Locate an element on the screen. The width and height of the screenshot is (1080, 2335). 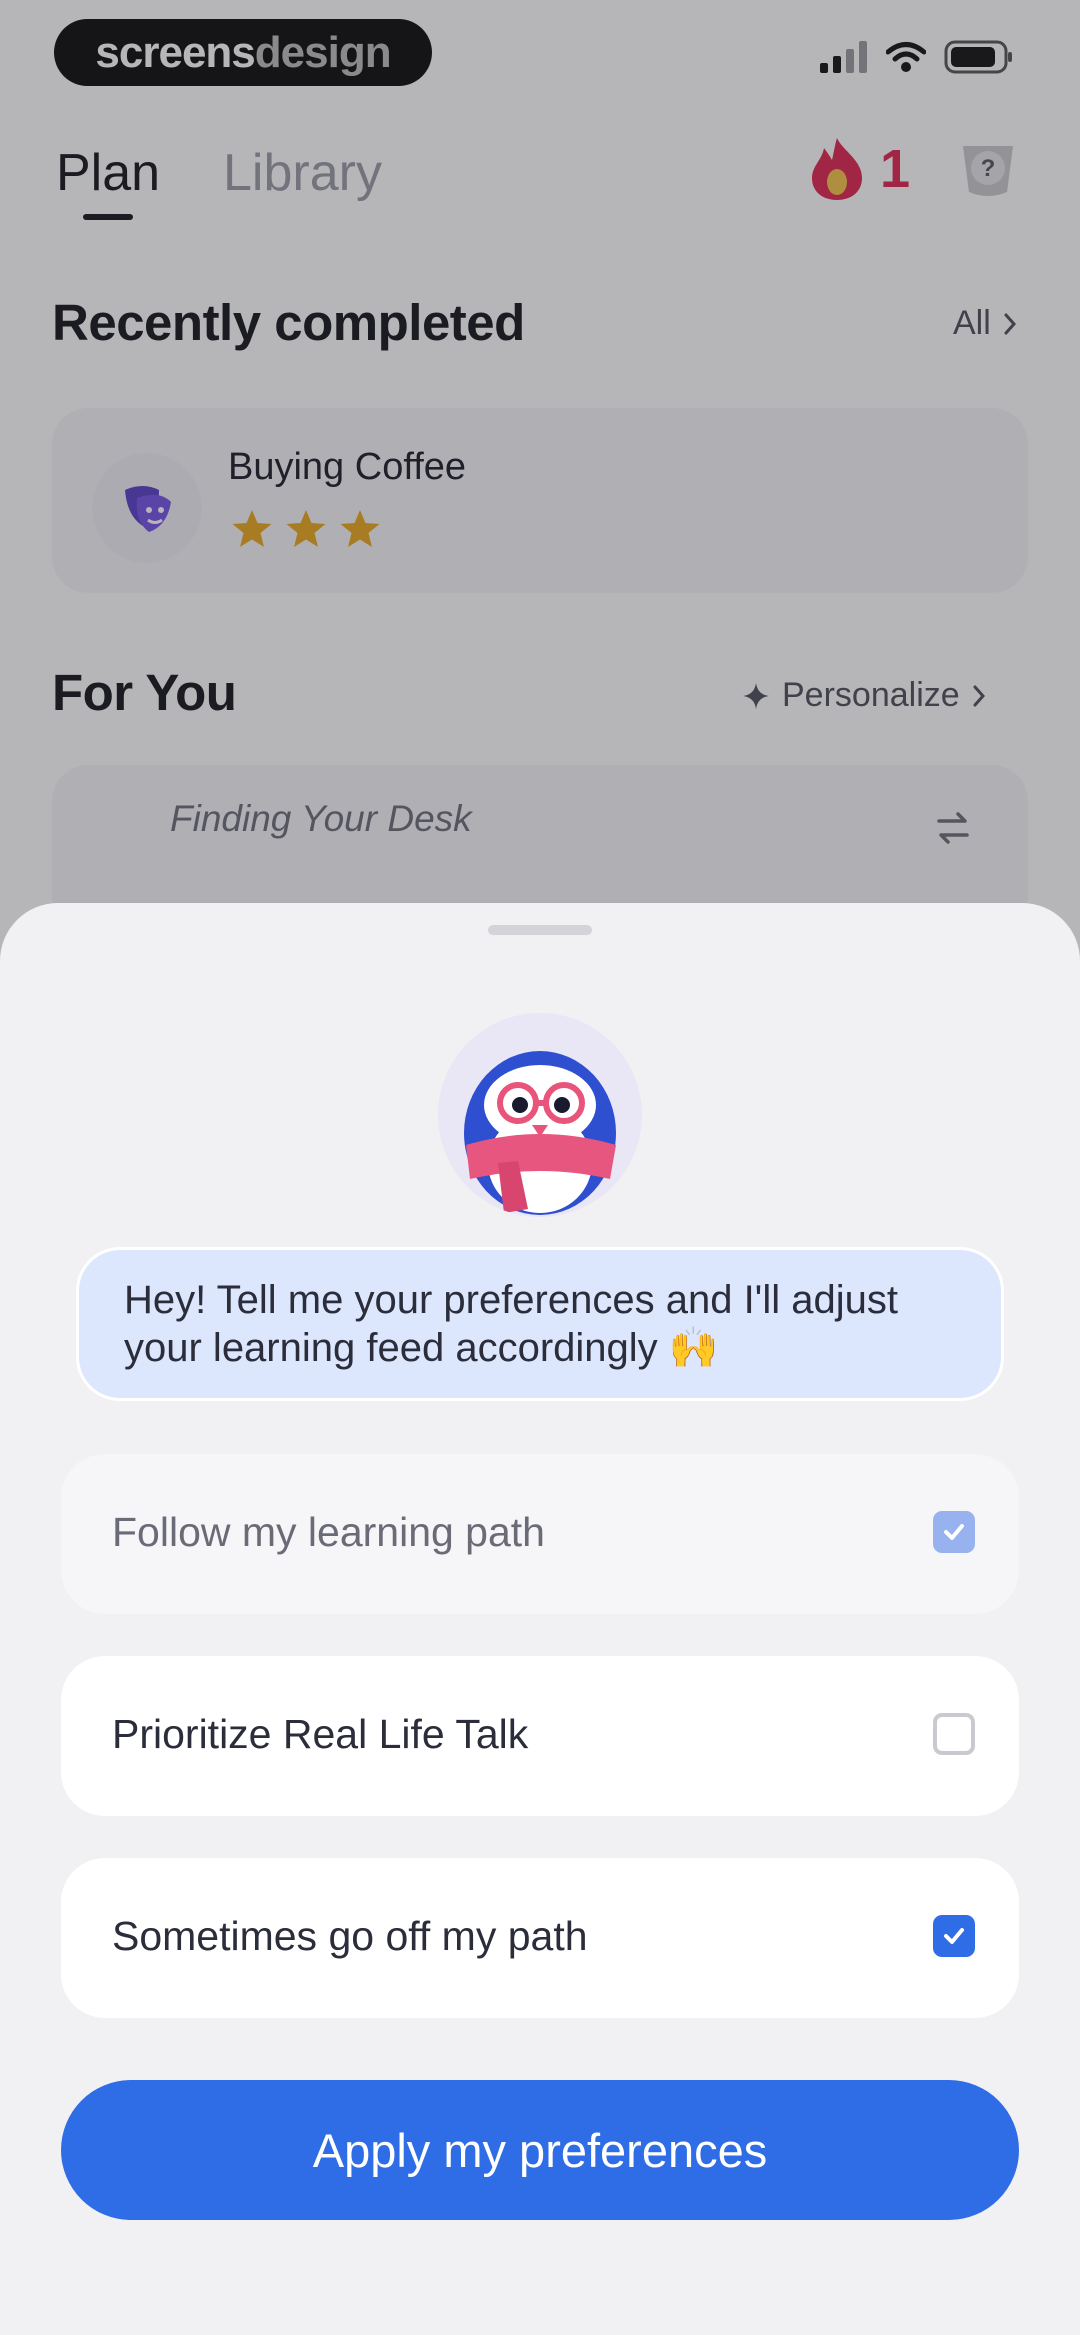
apply-preferences-button: Apply my preferences is located at coordinates (540, 2150).